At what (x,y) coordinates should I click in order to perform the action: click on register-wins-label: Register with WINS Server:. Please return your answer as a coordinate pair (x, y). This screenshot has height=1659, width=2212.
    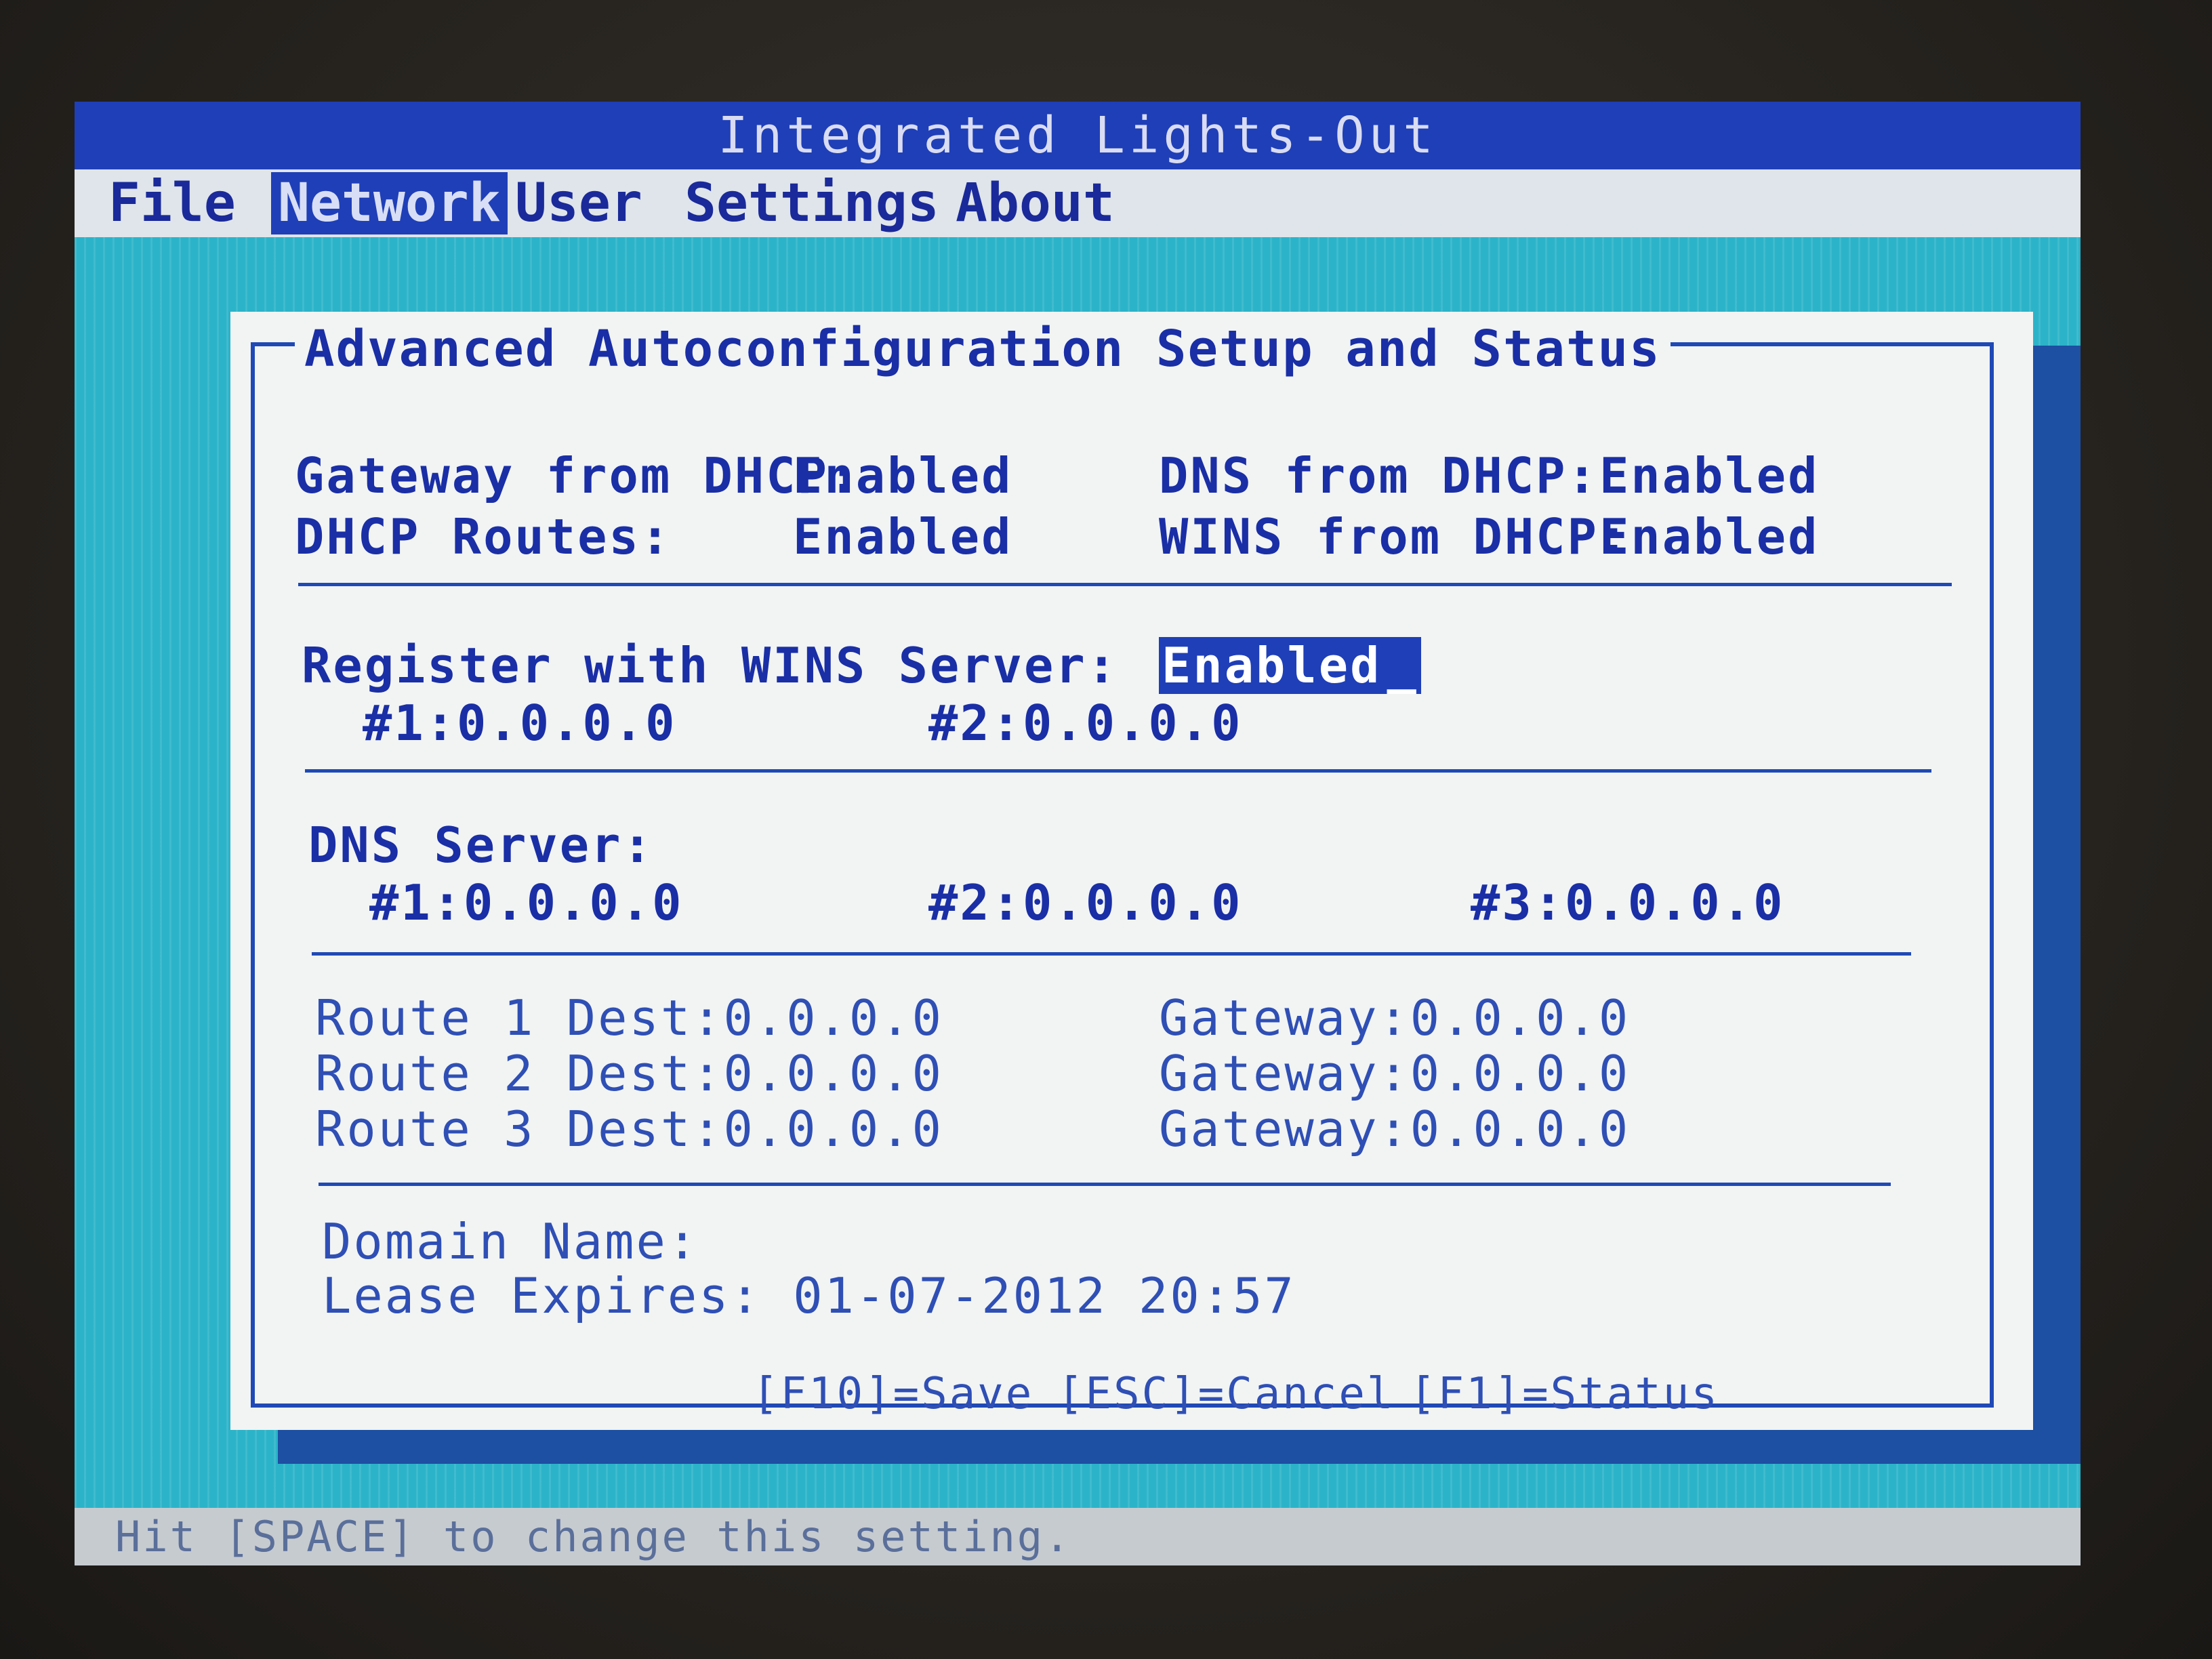
    Looking at the image, I should click on (710, 665).